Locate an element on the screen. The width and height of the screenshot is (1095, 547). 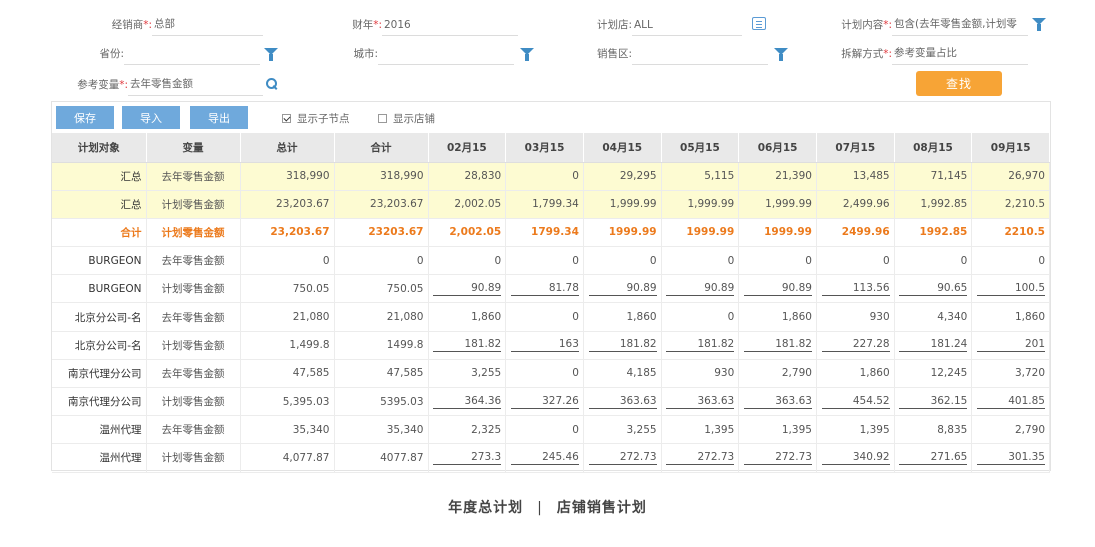
editable-value: 364.36 is located at coordinates (467, 402).